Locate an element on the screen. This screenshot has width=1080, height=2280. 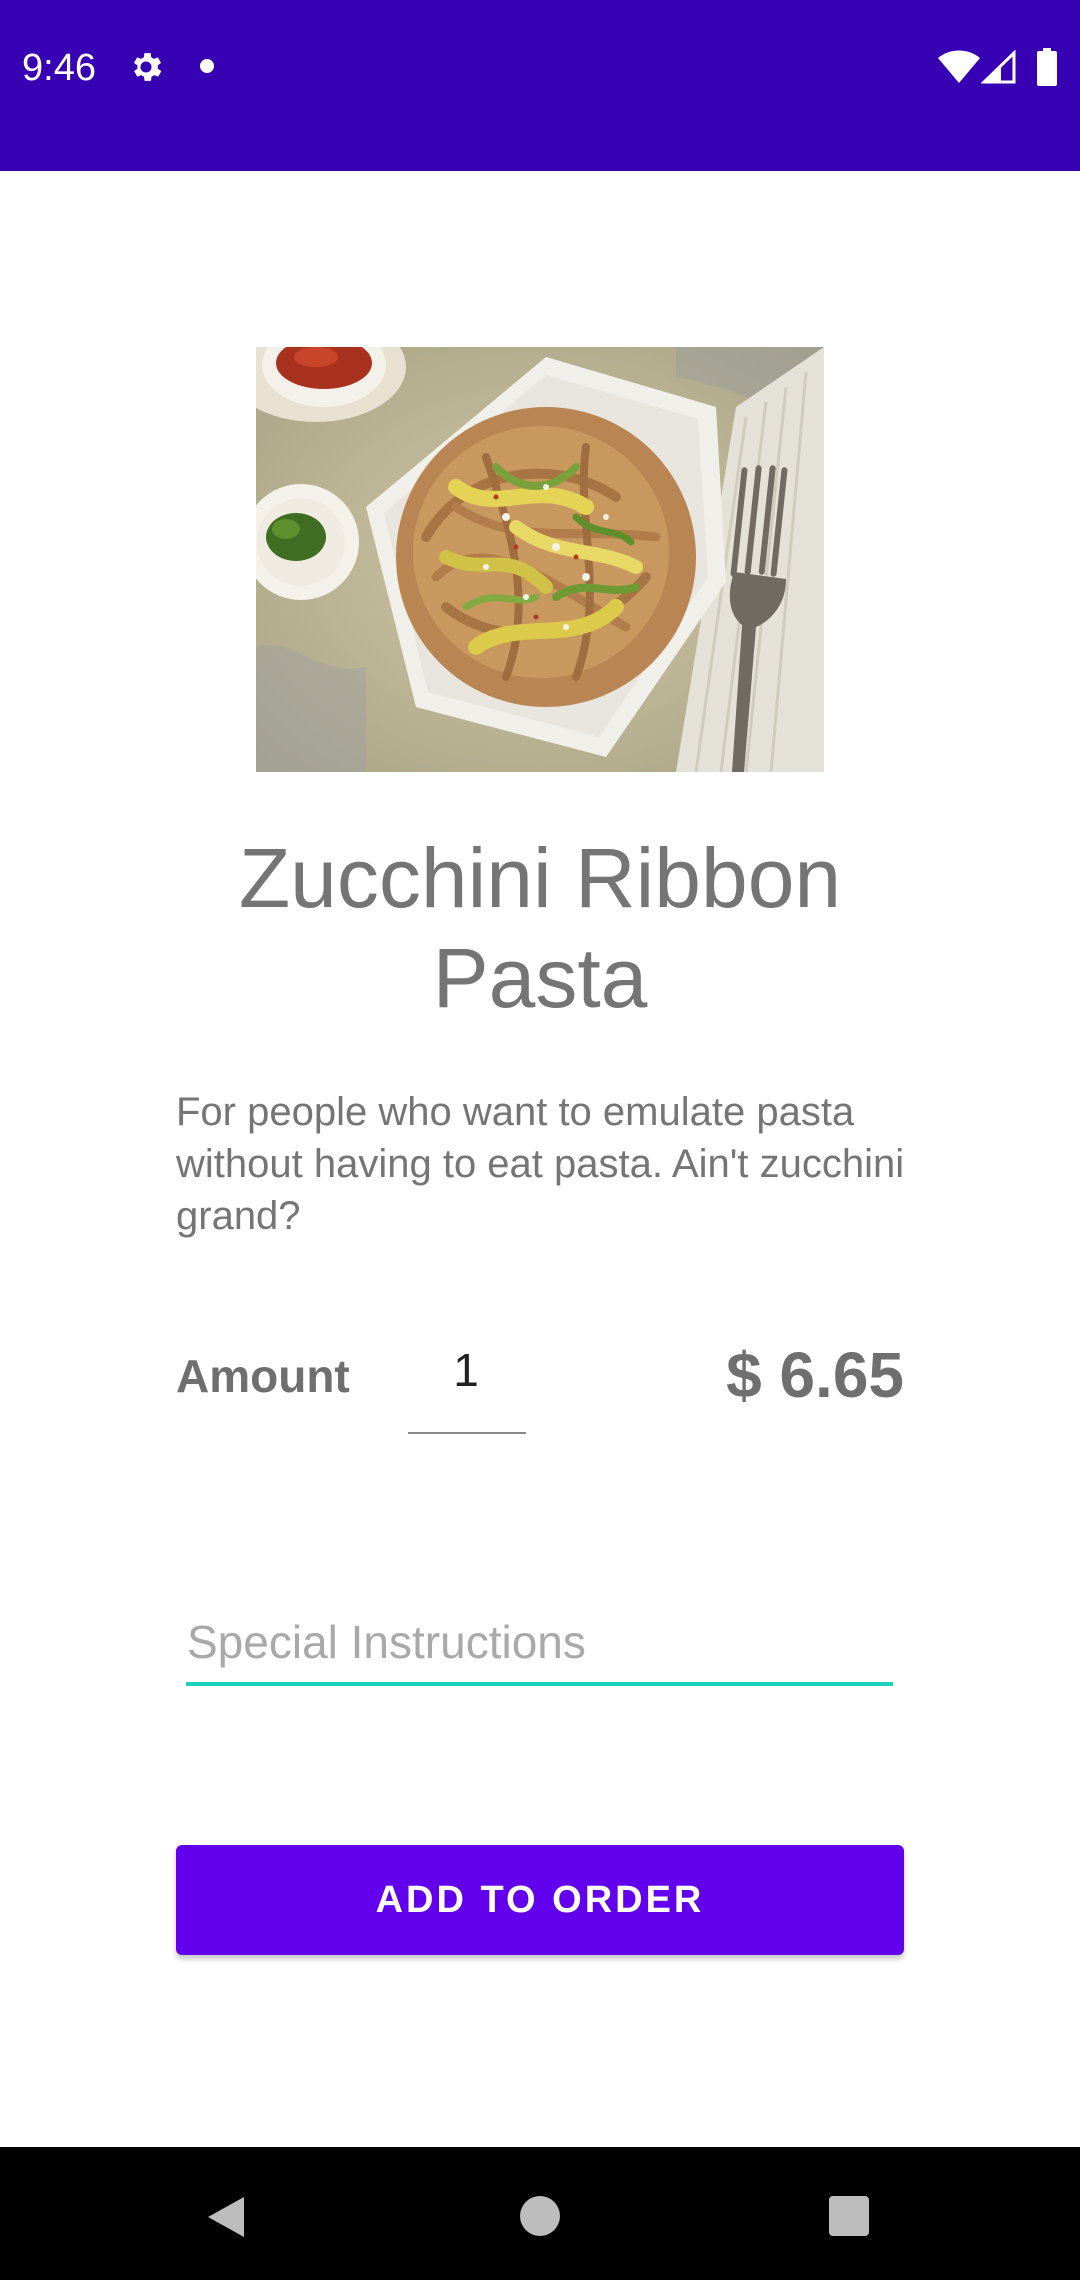
dish-title: Zucchini Ribbon Pasta is located at coordinates (540, 928).